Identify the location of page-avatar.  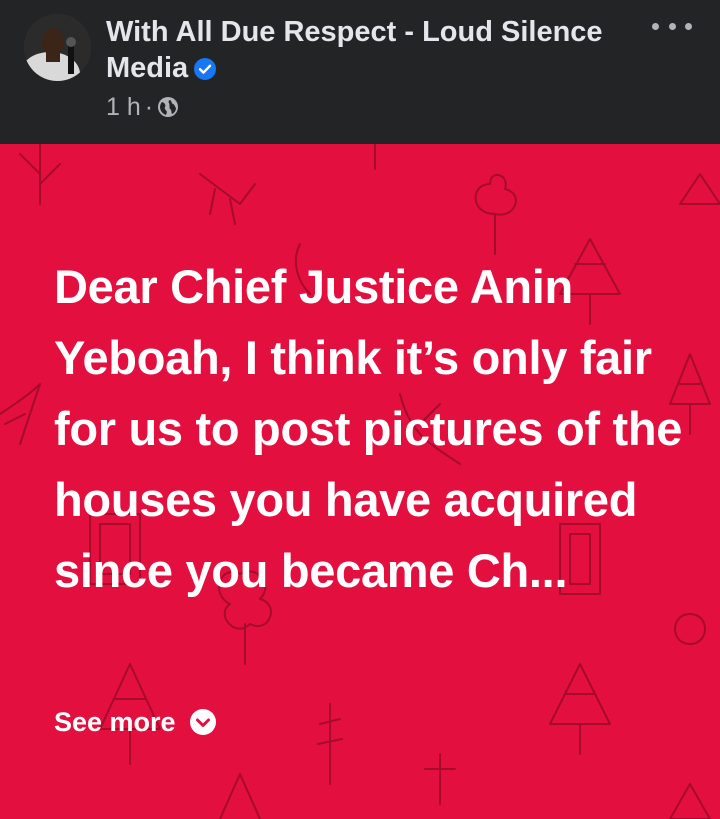
(57, 47).